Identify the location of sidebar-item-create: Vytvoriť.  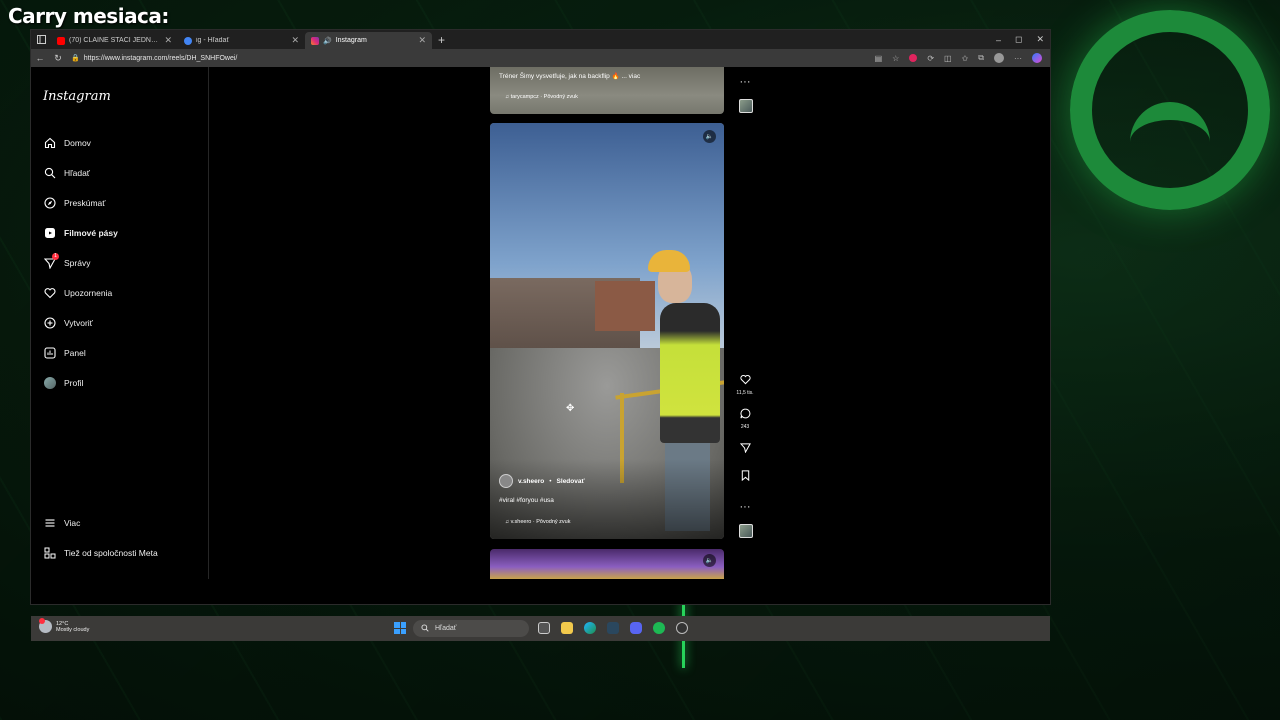
(80, 323).